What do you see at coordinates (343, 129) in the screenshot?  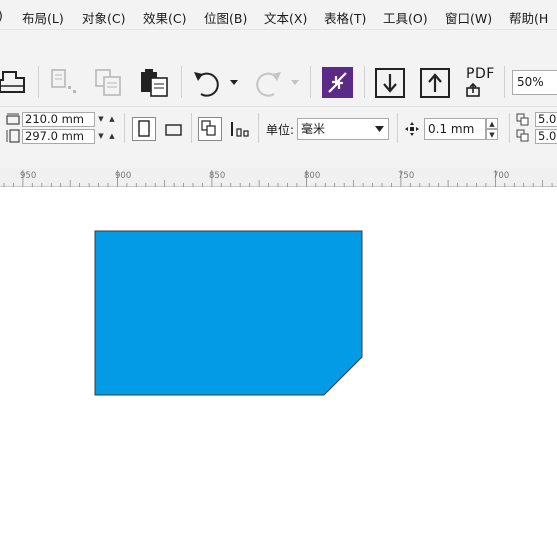 I see `units-select: 毫米` at bounding box center [343, 129].